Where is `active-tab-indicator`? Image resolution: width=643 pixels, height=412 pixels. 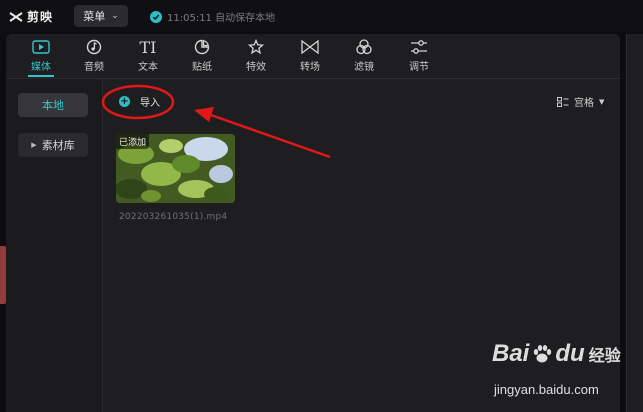
active-tab-indicator is located at coordinates (41, 76).